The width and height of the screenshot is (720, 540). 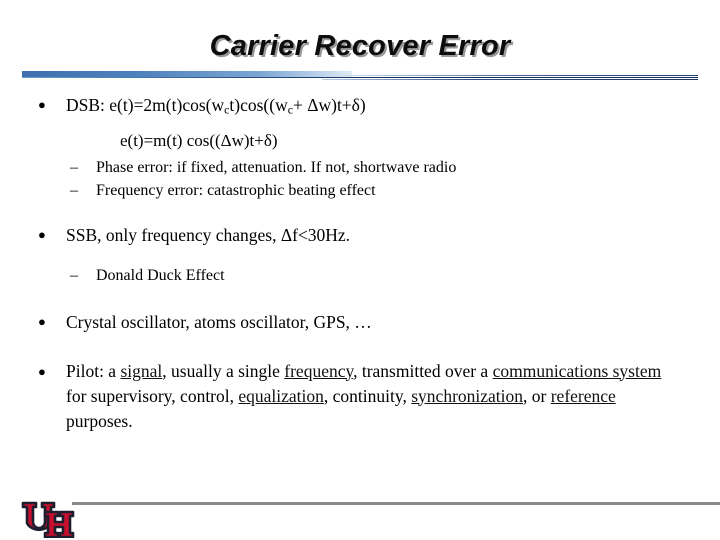 What do you see at coordinates (99, 420) in the screenshot?
I see `pilot-text-7: purposes.` at bounding box center [99, 420].